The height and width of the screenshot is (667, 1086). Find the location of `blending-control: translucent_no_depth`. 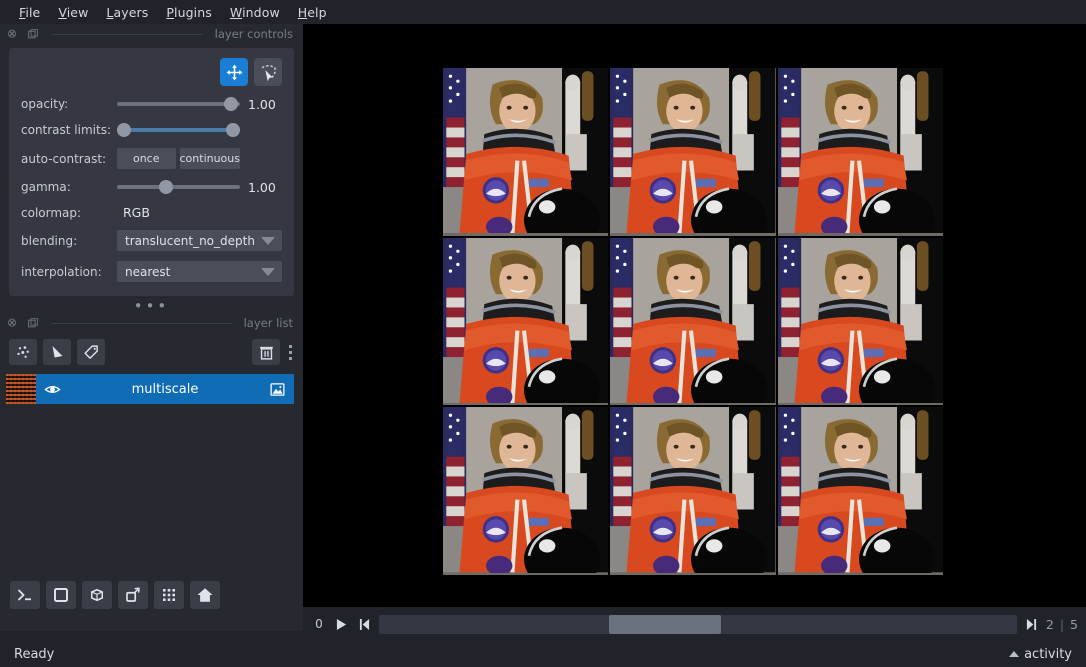

blending-control: translucent_no_depth is located at coordinates (199, 240).